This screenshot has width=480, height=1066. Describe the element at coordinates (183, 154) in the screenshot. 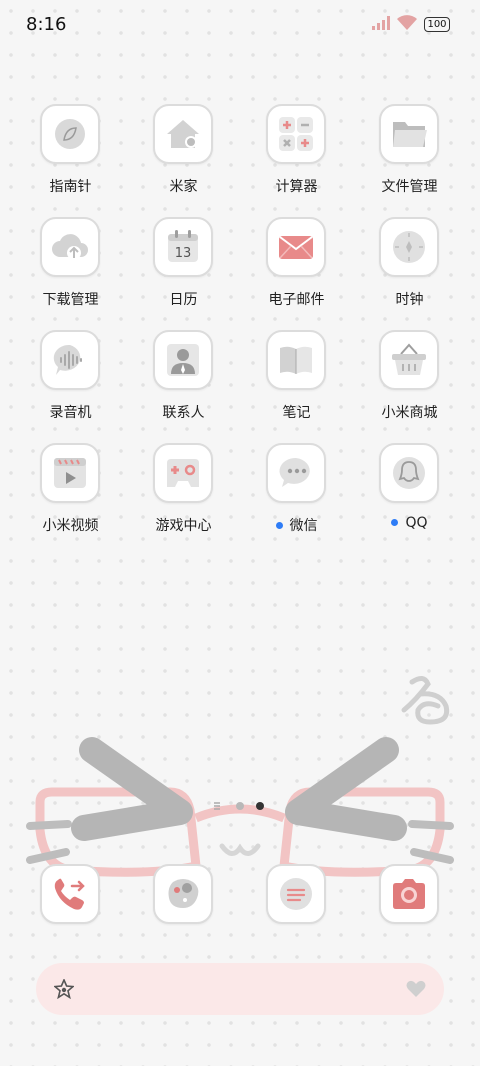

I see `app-mi-home: 米家` at that location.